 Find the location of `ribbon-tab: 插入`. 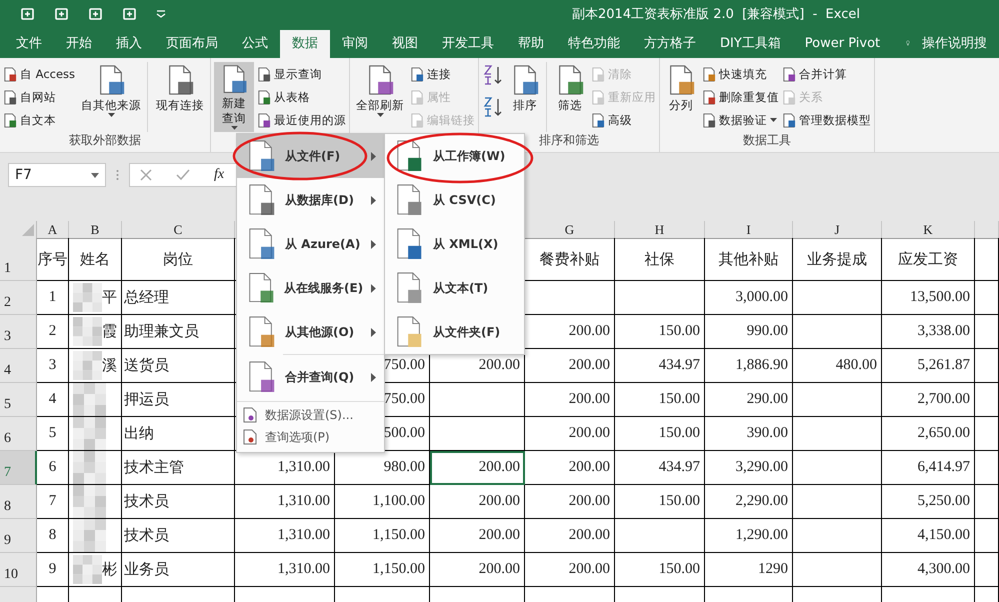

ribbon-tab: 插入 is located at coordinates (129, 44).